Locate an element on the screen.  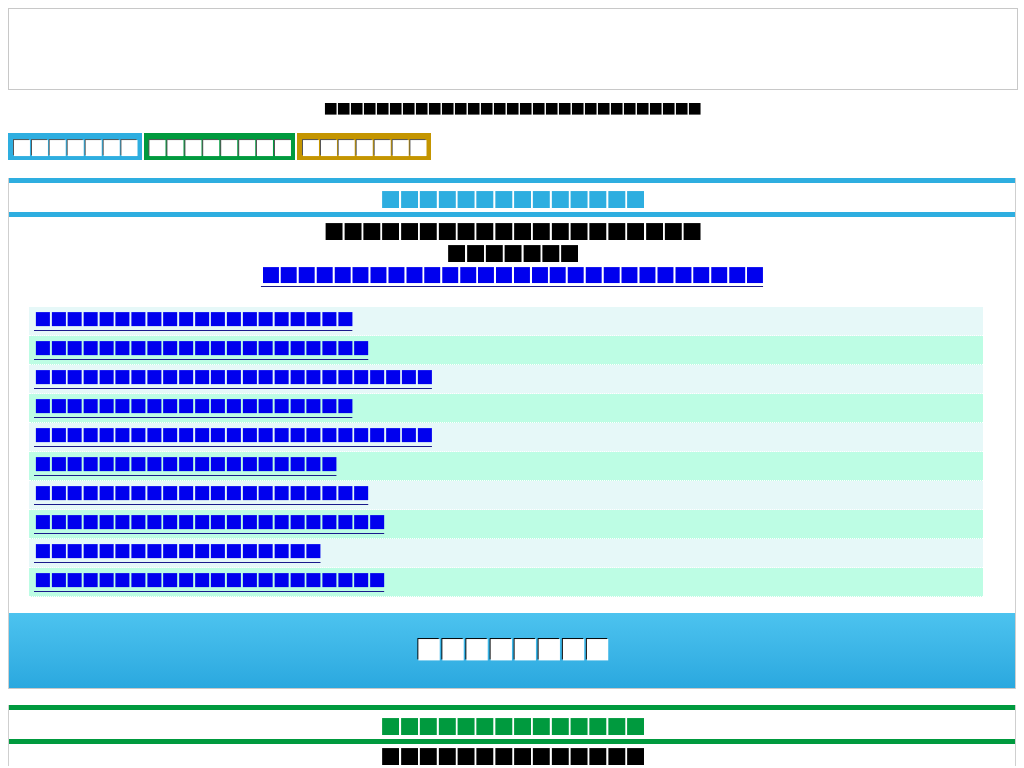
banner-text: ■■■■■■■■ is located at coordinates (512, 647).